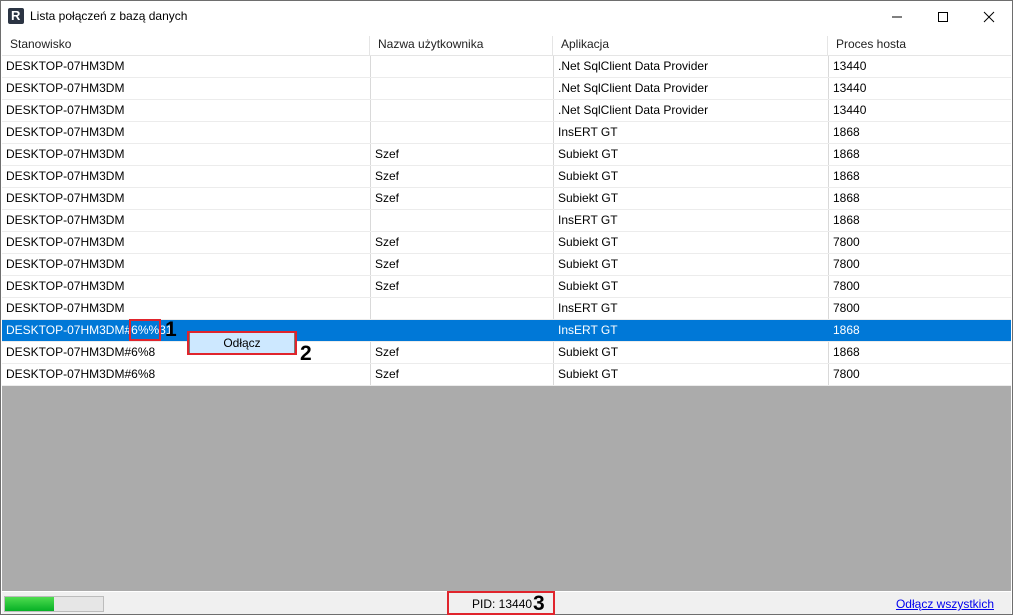 The image size is (1013, 615). I want to click on annotation-number-3: 3, so click(539, 603).